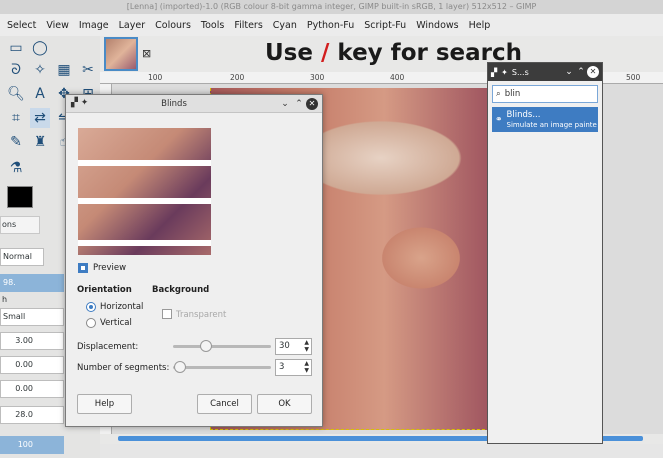 The height and width of the screenshot is (458, 663). I want to click on search-hint: Use / key for search, so click(393, 53).